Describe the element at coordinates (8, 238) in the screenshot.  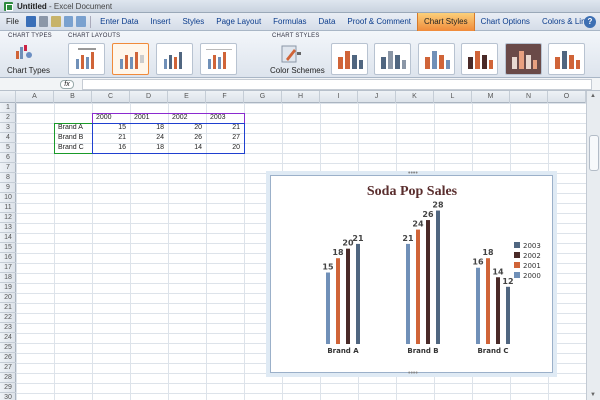
I see `row-header-14: 14` at that location.